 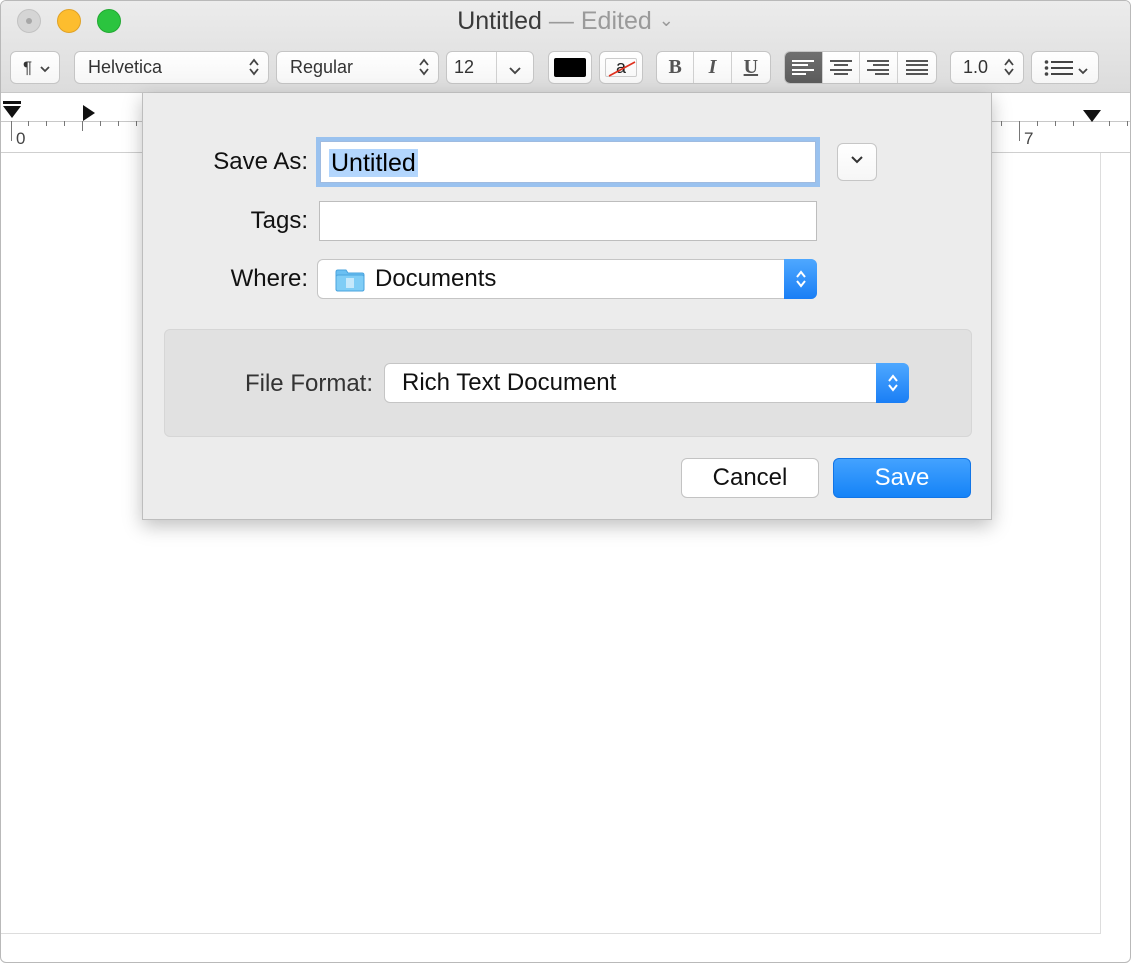 I want to click on where-popup: Documents, so click(x=567, y=279).